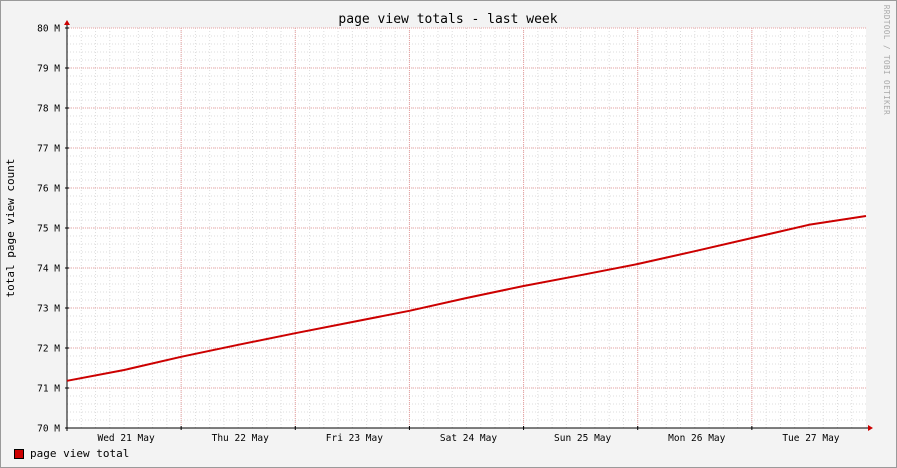 The image size is (897, 468). I want to click on legend-label: page view total, so click(80, 453).